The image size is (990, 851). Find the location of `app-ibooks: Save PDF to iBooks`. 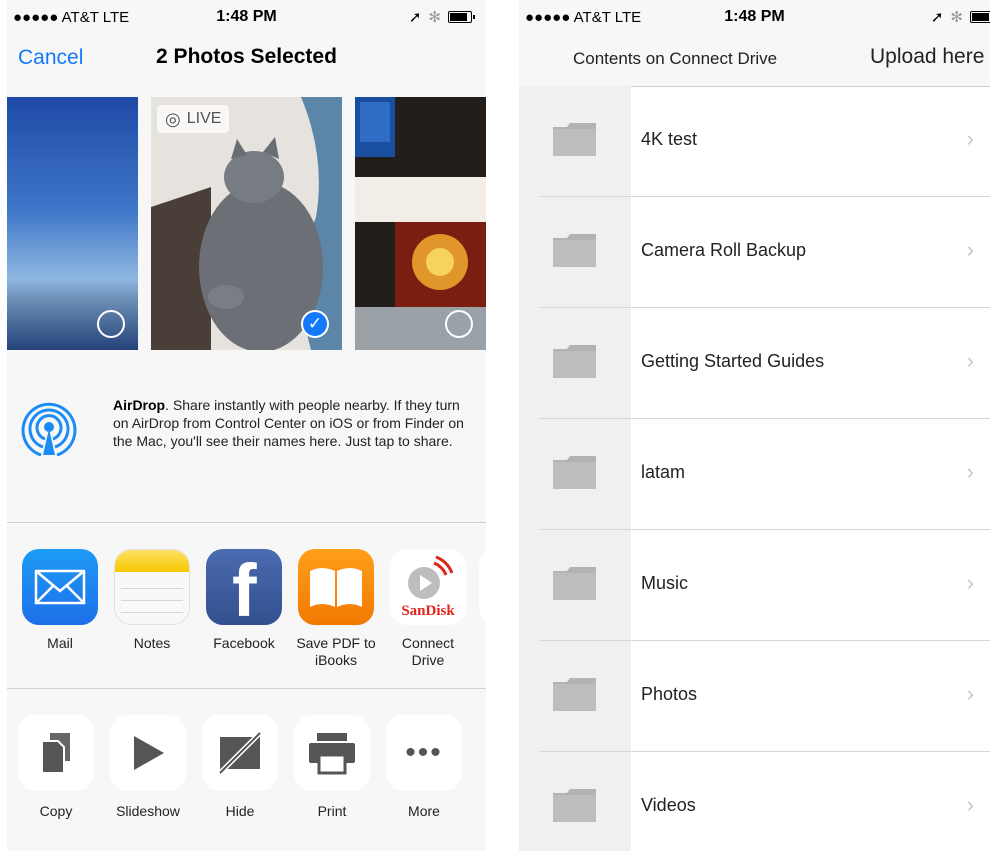

app-ibooks: Save PDF to iBooks is located at coordinates (336, 609).